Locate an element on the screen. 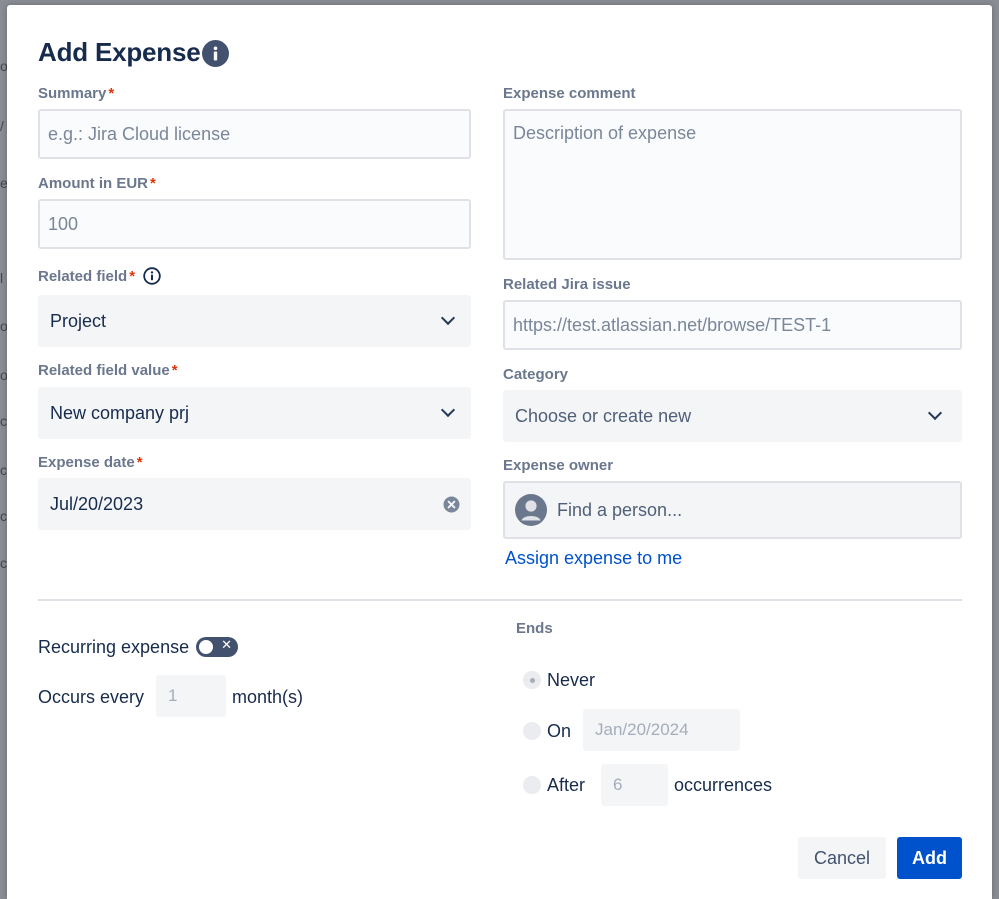 This screenshot has height=899, width=999. backdrop-text: l is located at coordinates (2, 278).